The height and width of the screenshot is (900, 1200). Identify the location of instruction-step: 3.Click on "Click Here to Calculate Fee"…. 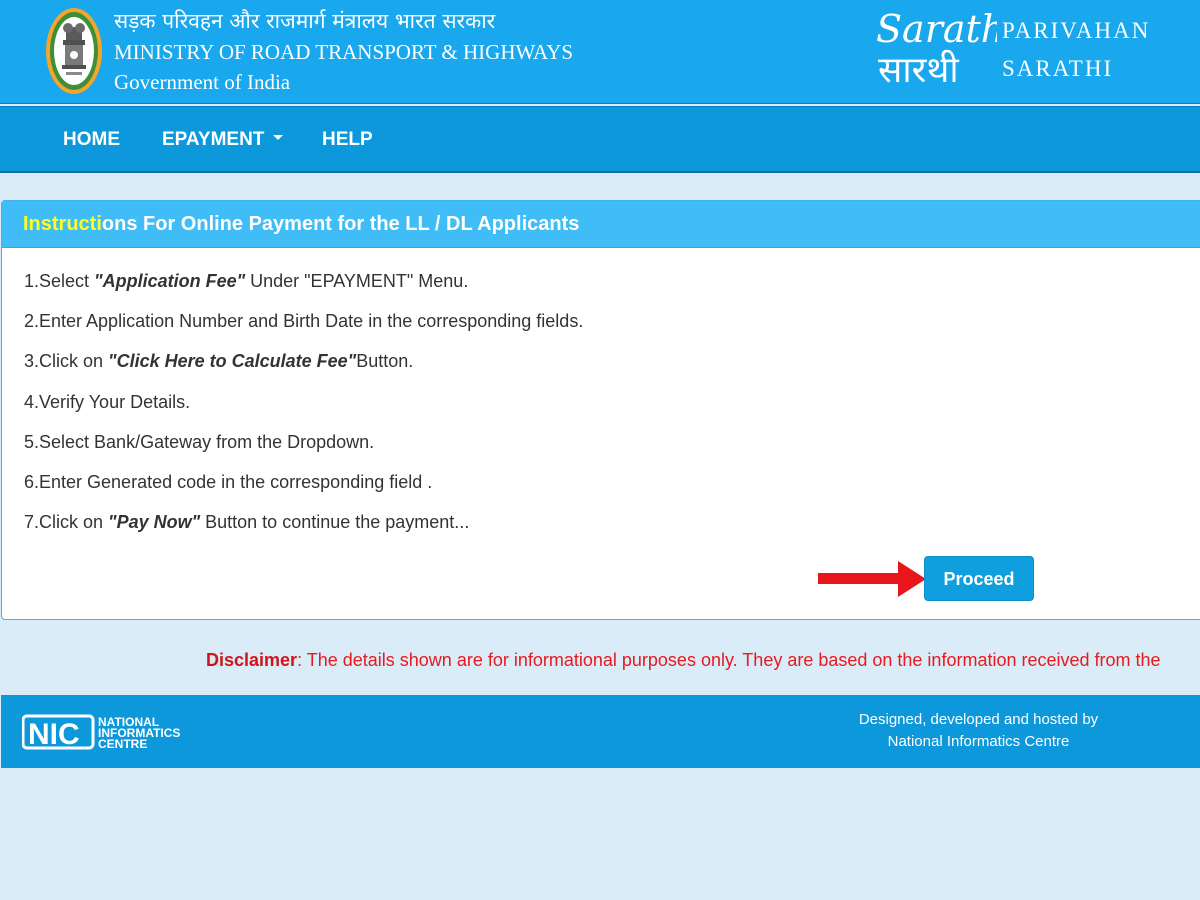
(303, 361).